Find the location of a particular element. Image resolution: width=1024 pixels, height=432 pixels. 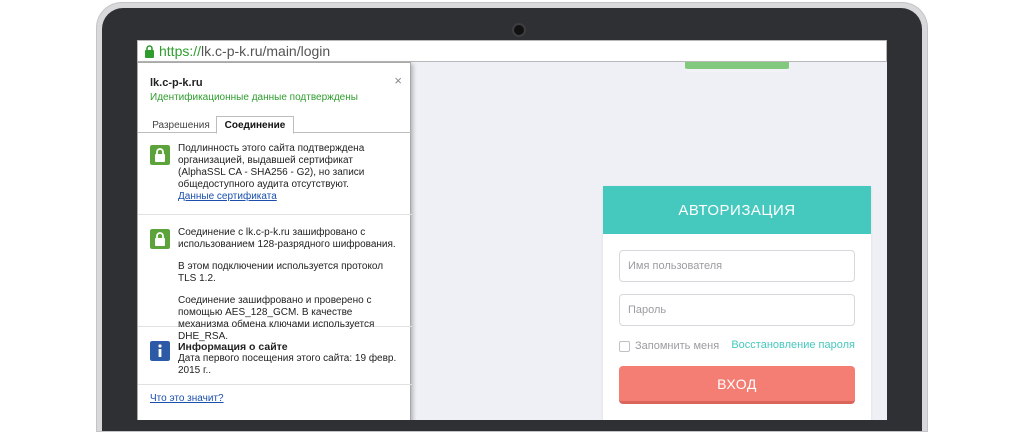

close-icon: × is located at coordinates (398, 80).